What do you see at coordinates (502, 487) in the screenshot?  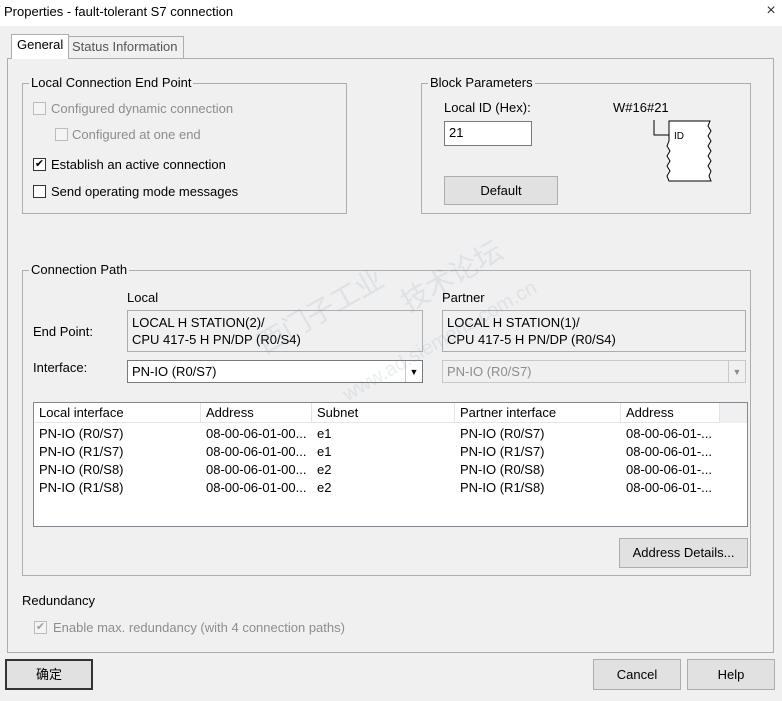 I see `cell-partner-interface: PN-IO (R1/S8)` at bounding box center [502, 487].